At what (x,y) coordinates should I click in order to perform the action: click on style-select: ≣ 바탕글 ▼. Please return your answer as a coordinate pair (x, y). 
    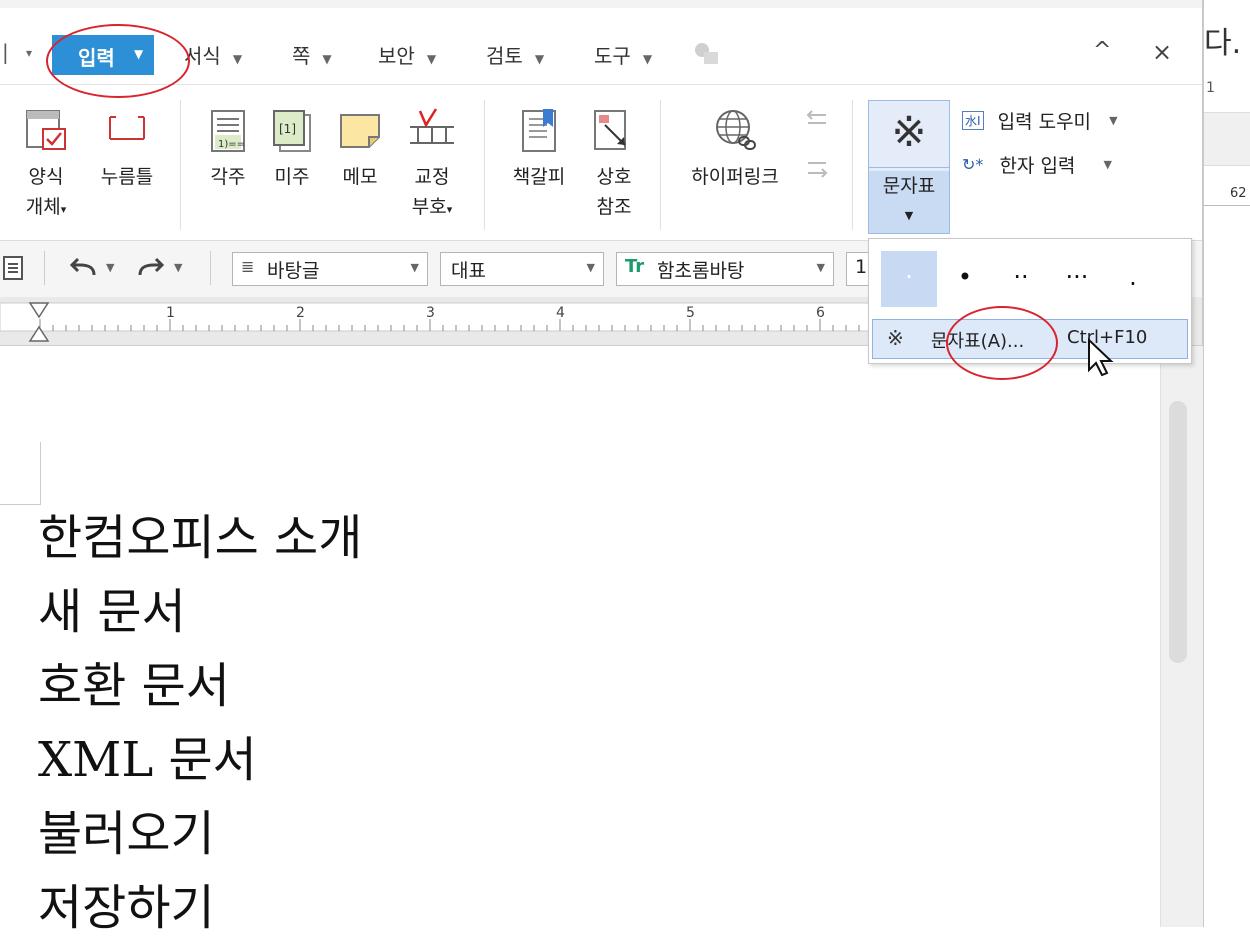
    Looking at the image, I should click on (330, 269).